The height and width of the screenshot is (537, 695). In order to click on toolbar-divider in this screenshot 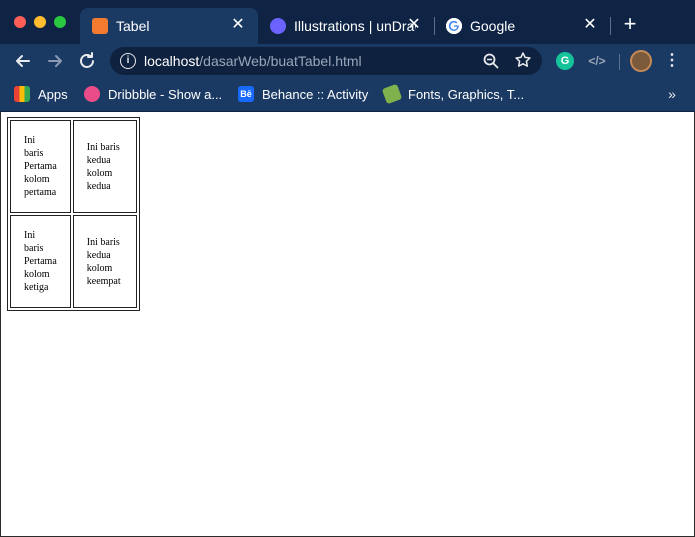, I will do `click(619, 62)`.